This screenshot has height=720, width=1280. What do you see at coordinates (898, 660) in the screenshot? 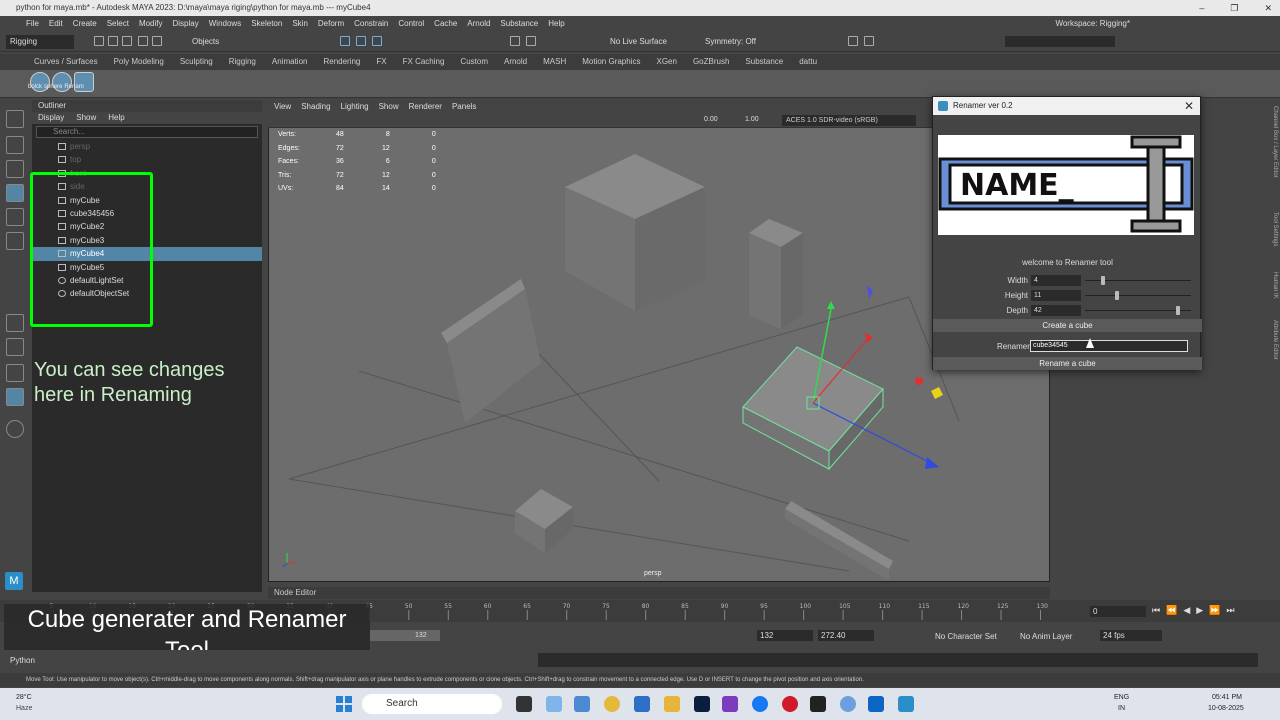
I see `script-result-field` at bounding box center [898, 660].